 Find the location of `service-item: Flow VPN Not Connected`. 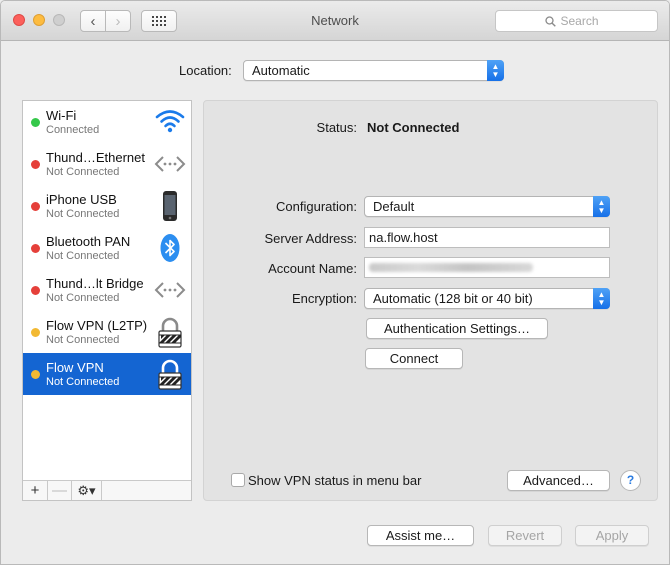

service-item: Flow VPN Not Connected is located at coordinates (107, 374).